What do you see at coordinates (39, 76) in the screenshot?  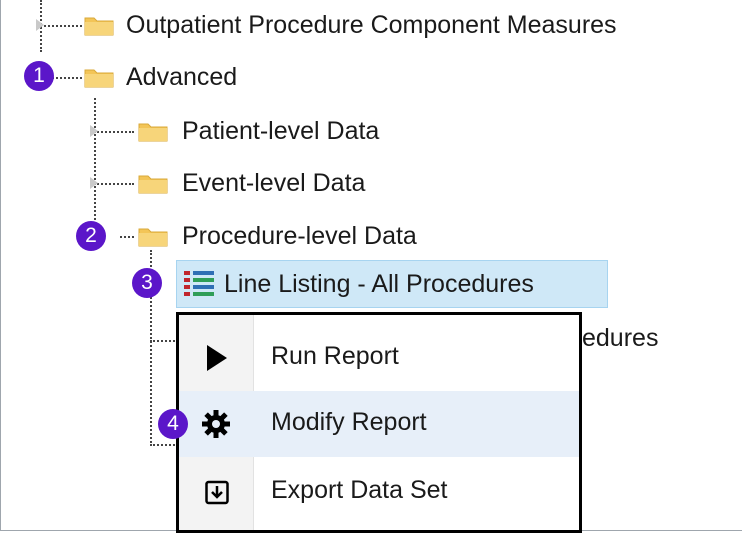 I see `step-badge-1: 1` at bounding box center [39, 76].